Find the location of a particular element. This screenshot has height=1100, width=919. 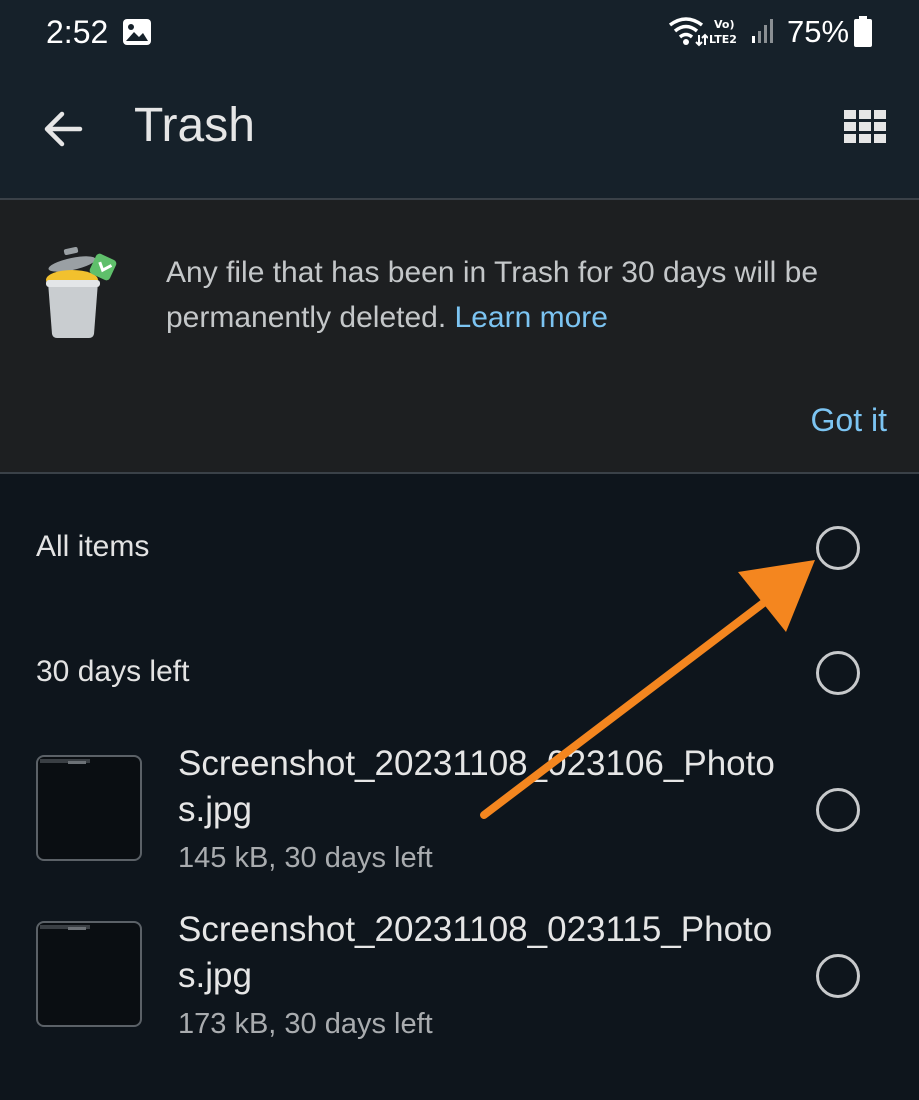

wifi-icon is located at coordinates (688, 32).